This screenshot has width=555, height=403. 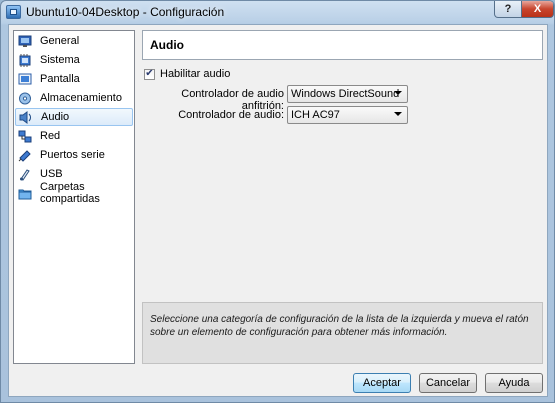 I want to click on host-driver-select: Windows DirectSound, so click(x=347, y=94).